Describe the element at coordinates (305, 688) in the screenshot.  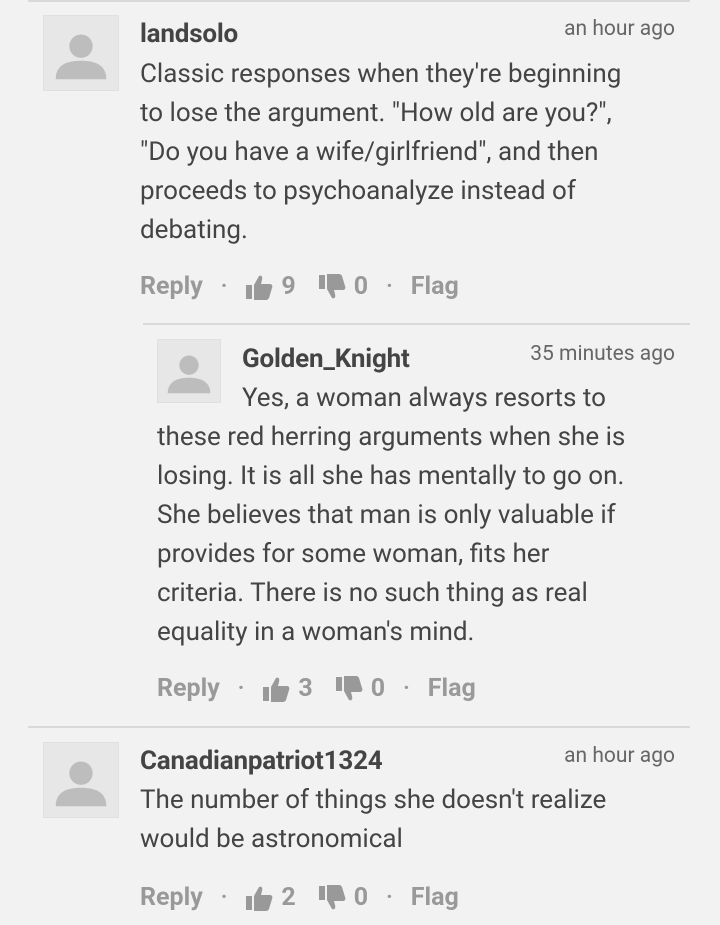
I see `upvote-count: 3` at that location.